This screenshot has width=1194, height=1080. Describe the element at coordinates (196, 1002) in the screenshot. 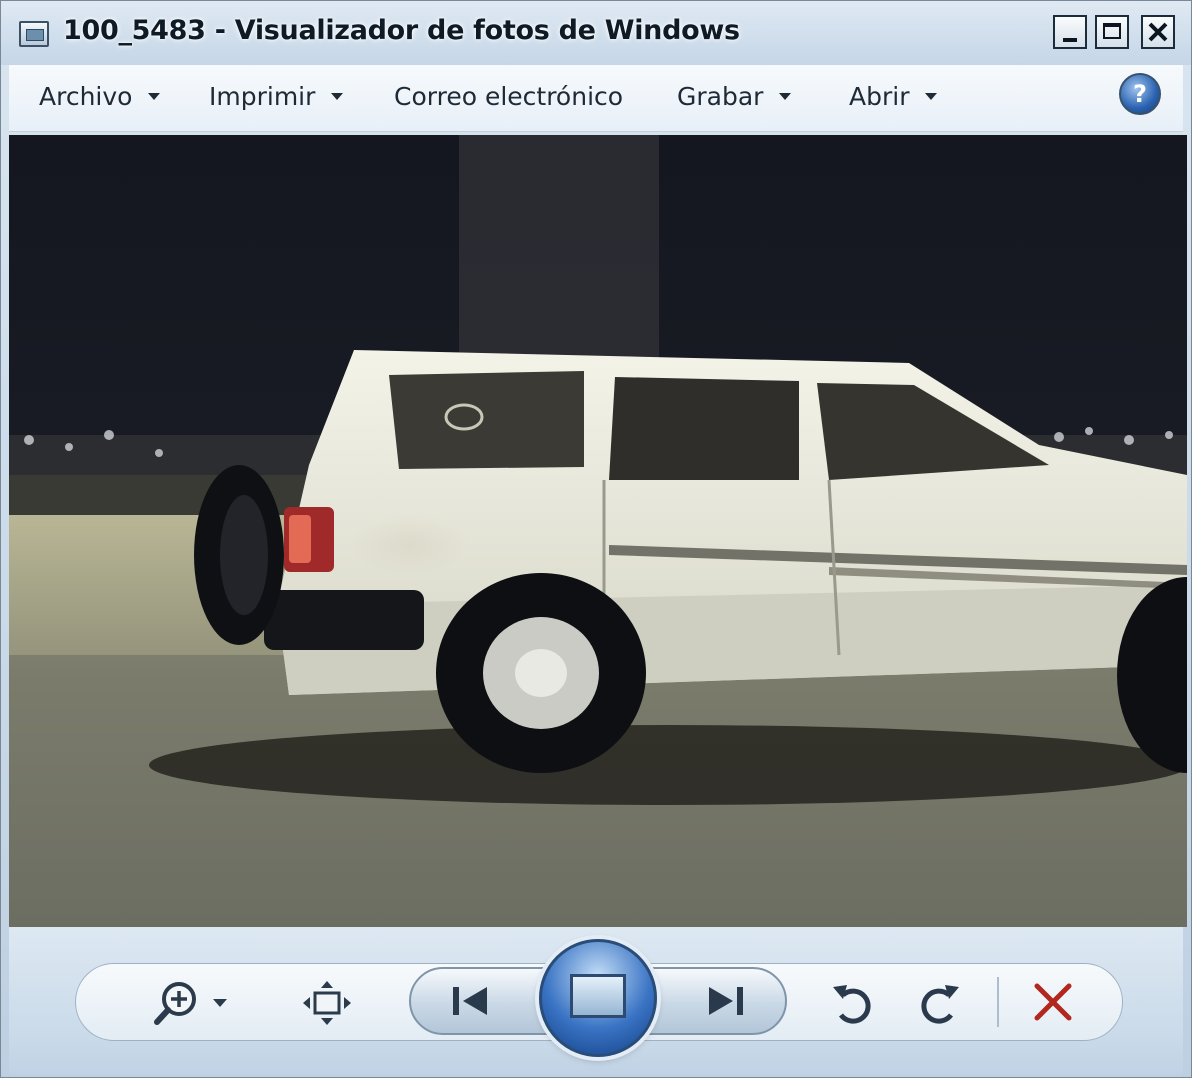

I see `zoom-icon` at that location.